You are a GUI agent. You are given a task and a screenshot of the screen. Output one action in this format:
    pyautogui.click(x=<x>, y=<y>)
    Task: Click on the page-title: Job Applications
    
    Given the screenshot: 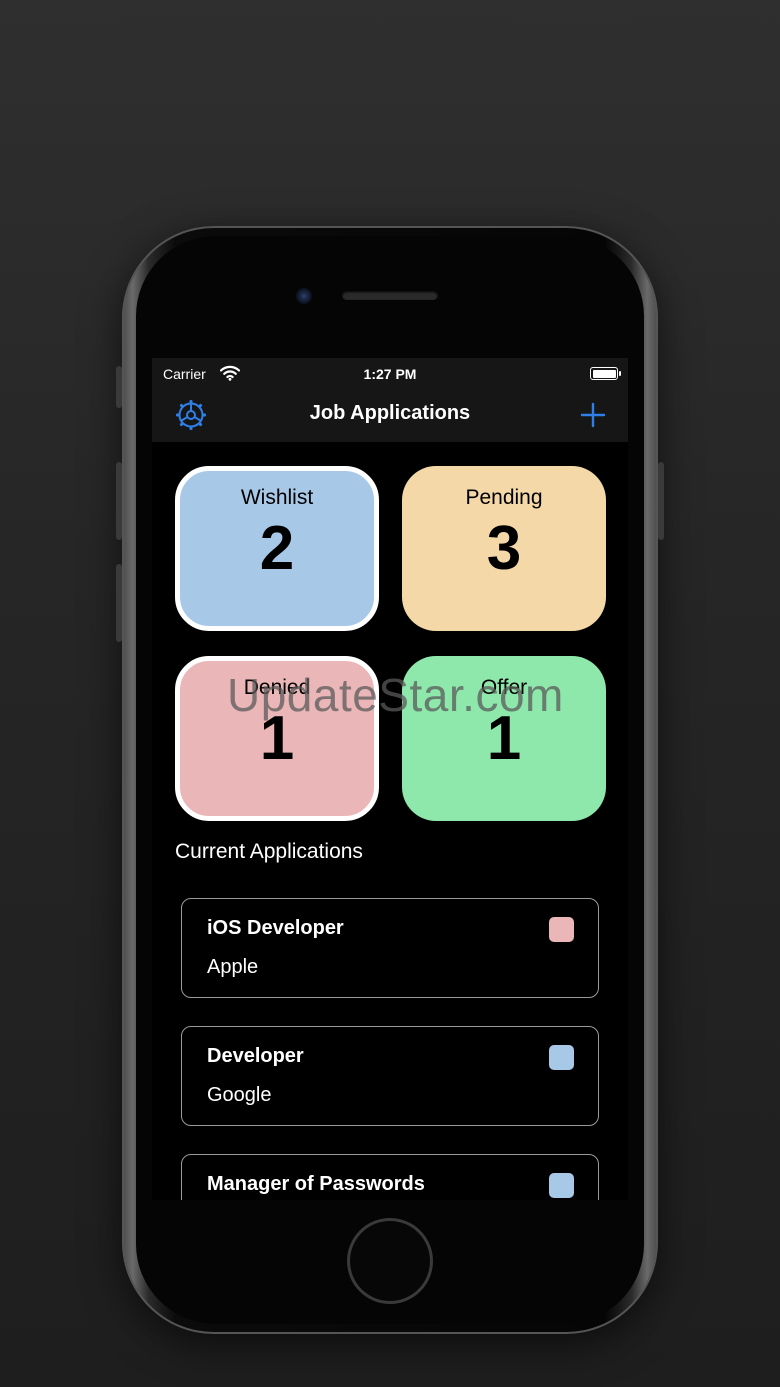 What is the action you would take?
    pyautogui.click(x=390, y=413)
    